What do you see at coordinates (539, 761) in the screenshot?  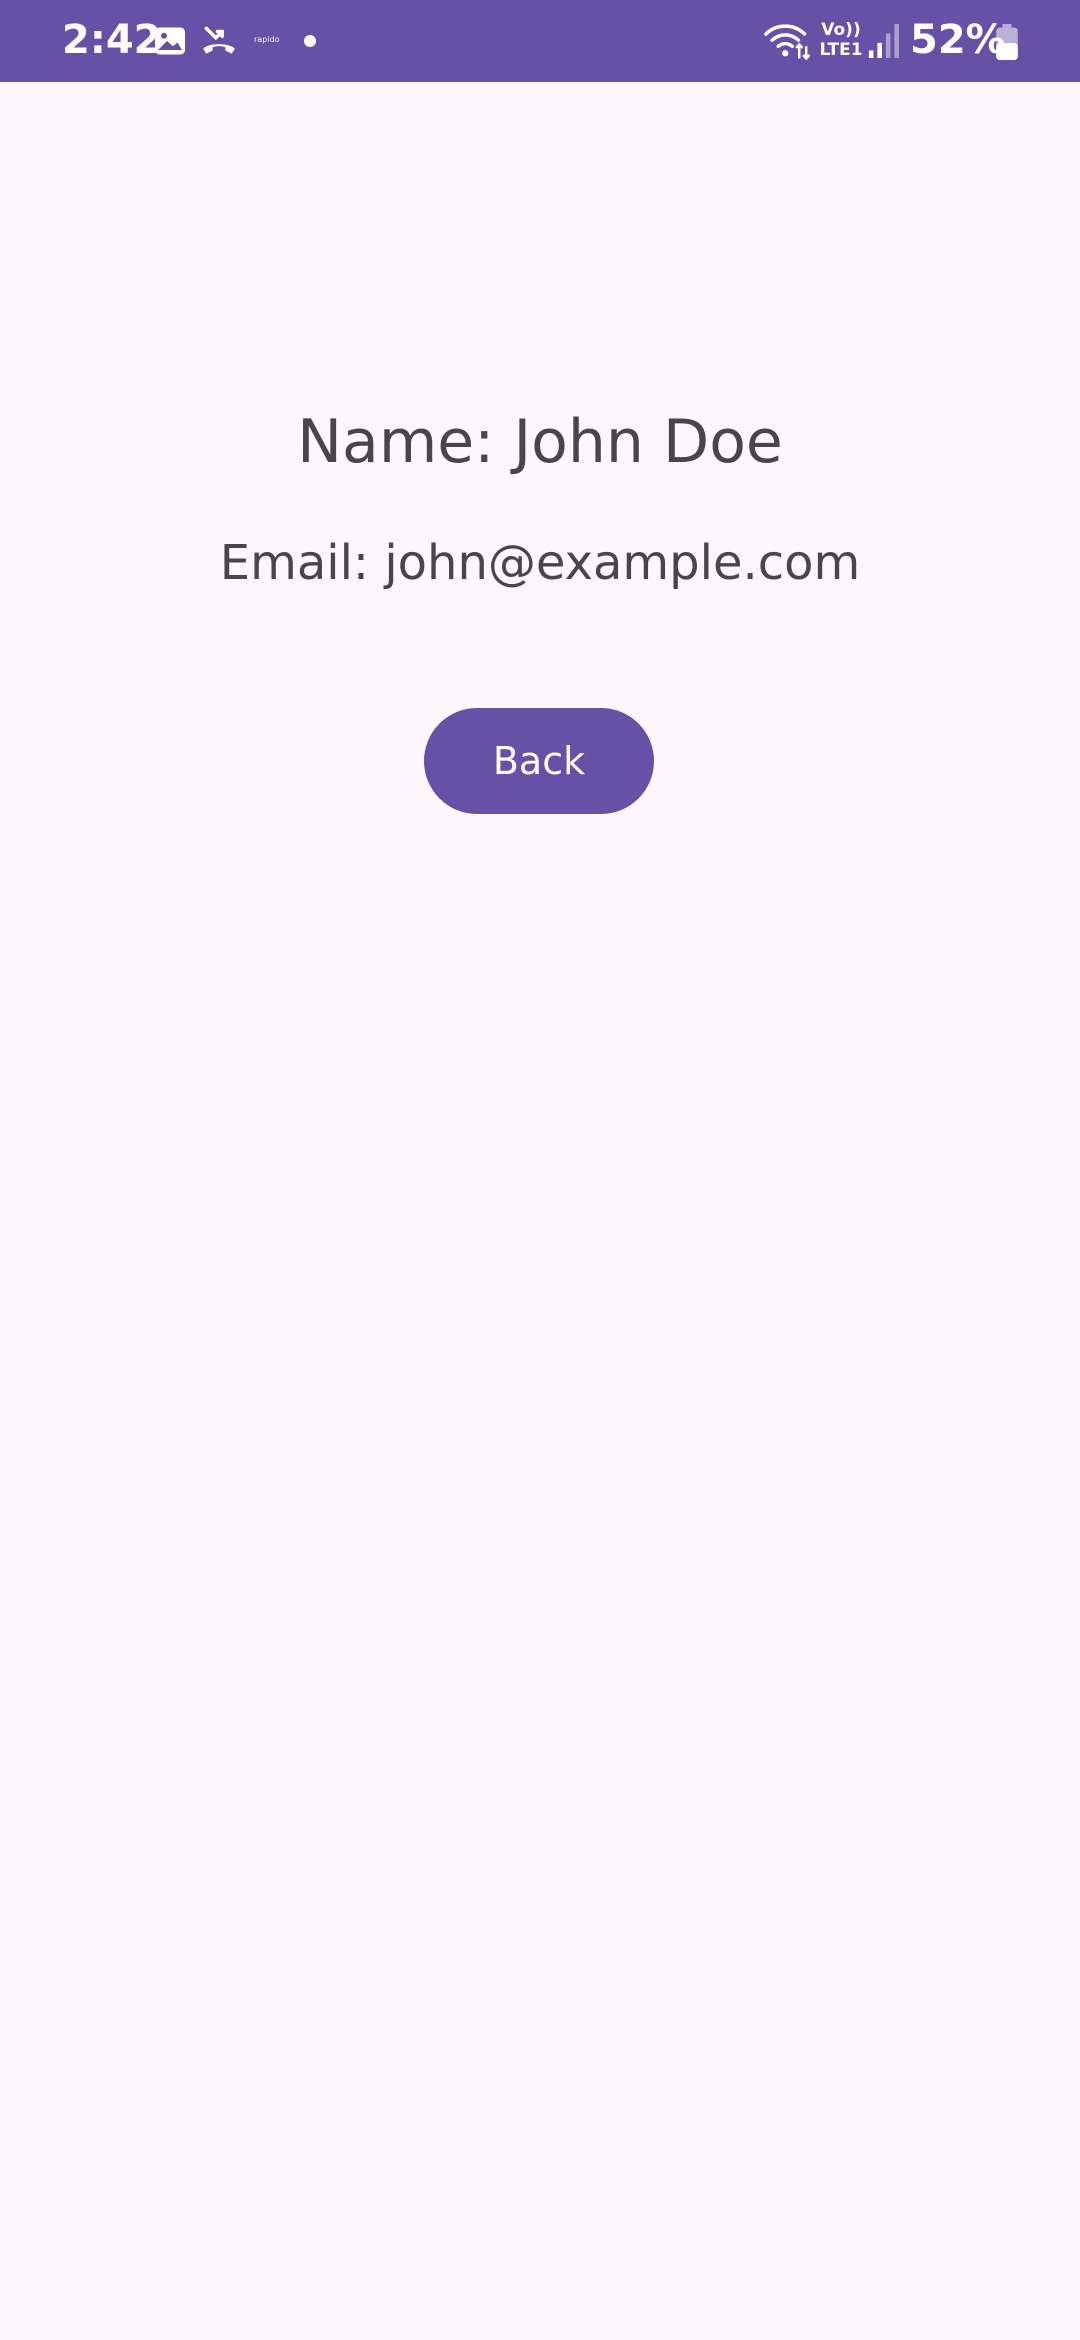 I see `back-button: Back` at bounding box center [539, 761].